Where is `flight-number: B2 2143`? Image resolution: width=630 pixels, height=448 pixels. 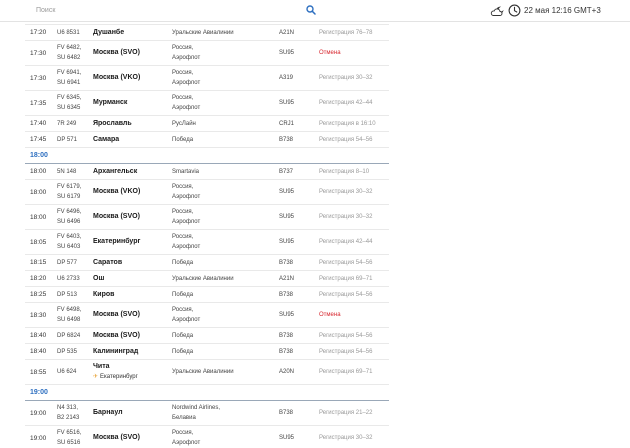
flight-number: B2 2143 is located at coordinates (68, 418).